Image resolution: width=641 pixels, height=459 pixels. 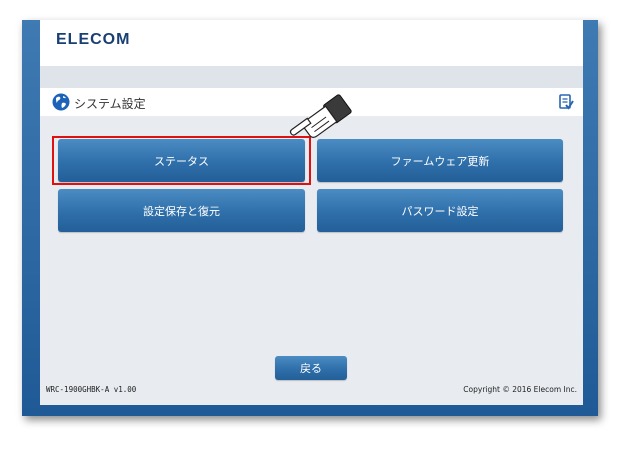 I want to click on firmware-version: WRC-1900GHBK-A v1.00, so click(x=91, y=389).